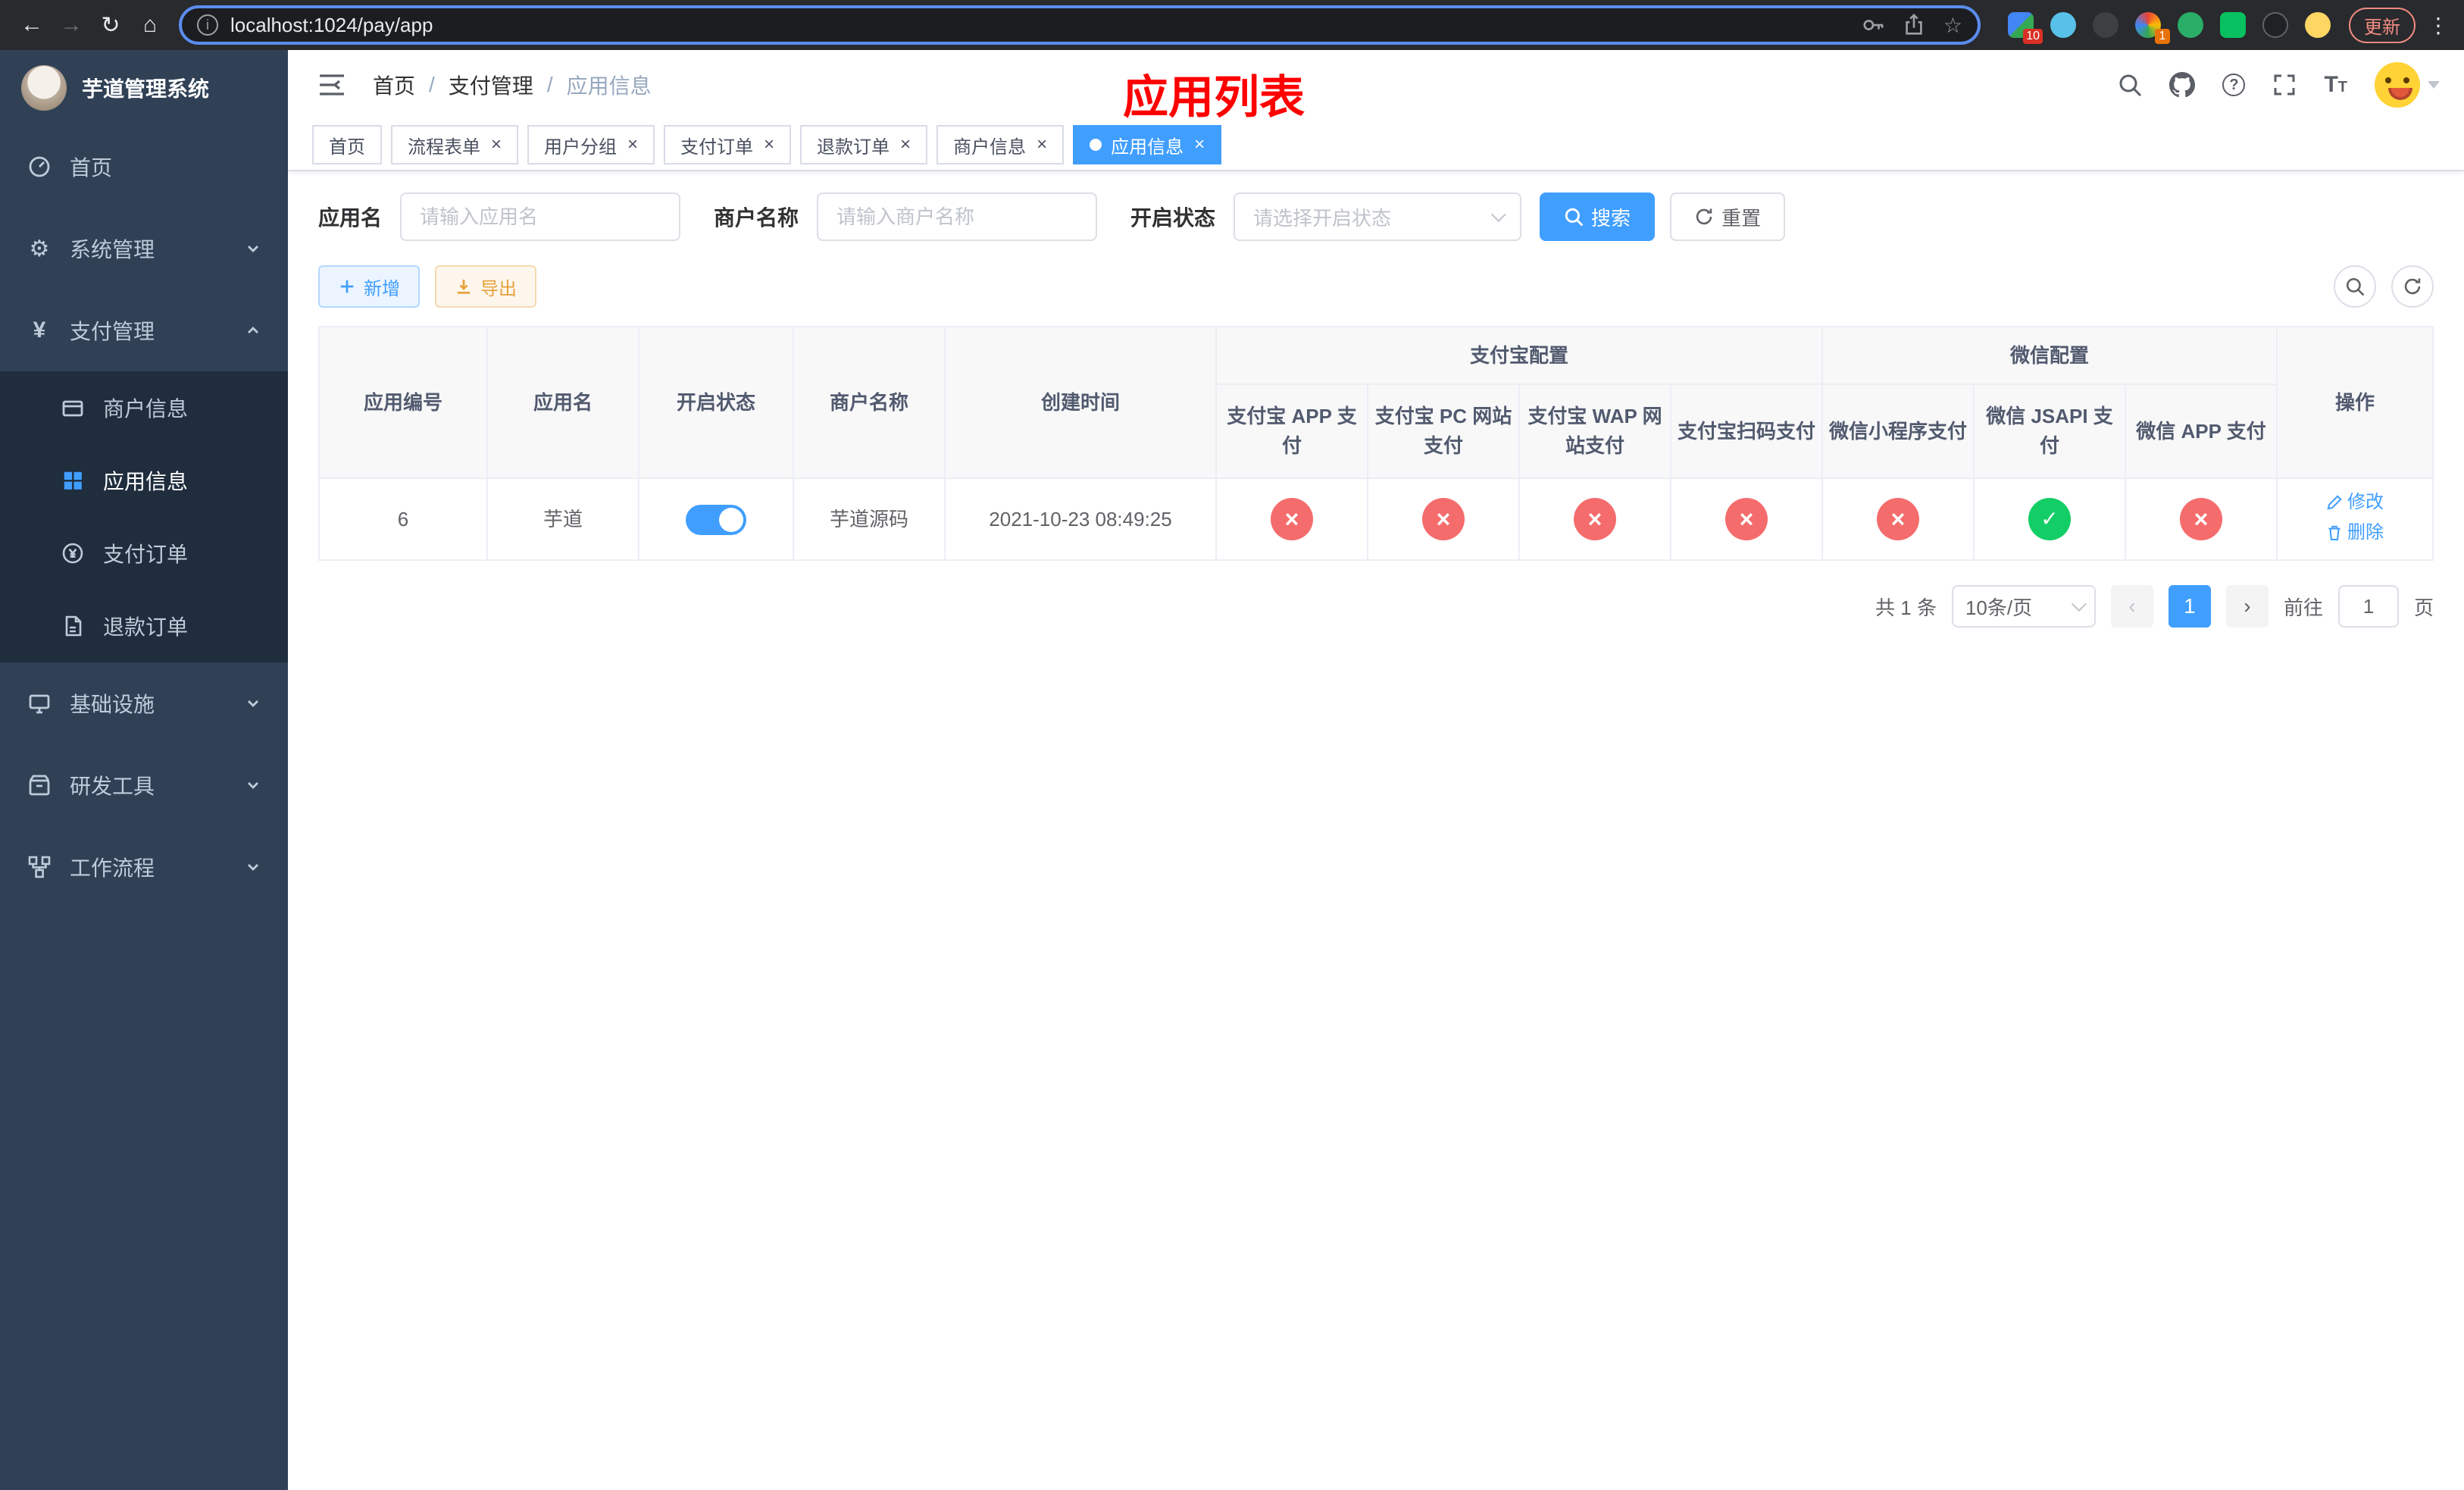 Image resolution: width=2464 pixels, height=1490 pixels. Describe the element at coordinates (2284, 85) in the screenshot. I see `fullscreen-icon` at that location.